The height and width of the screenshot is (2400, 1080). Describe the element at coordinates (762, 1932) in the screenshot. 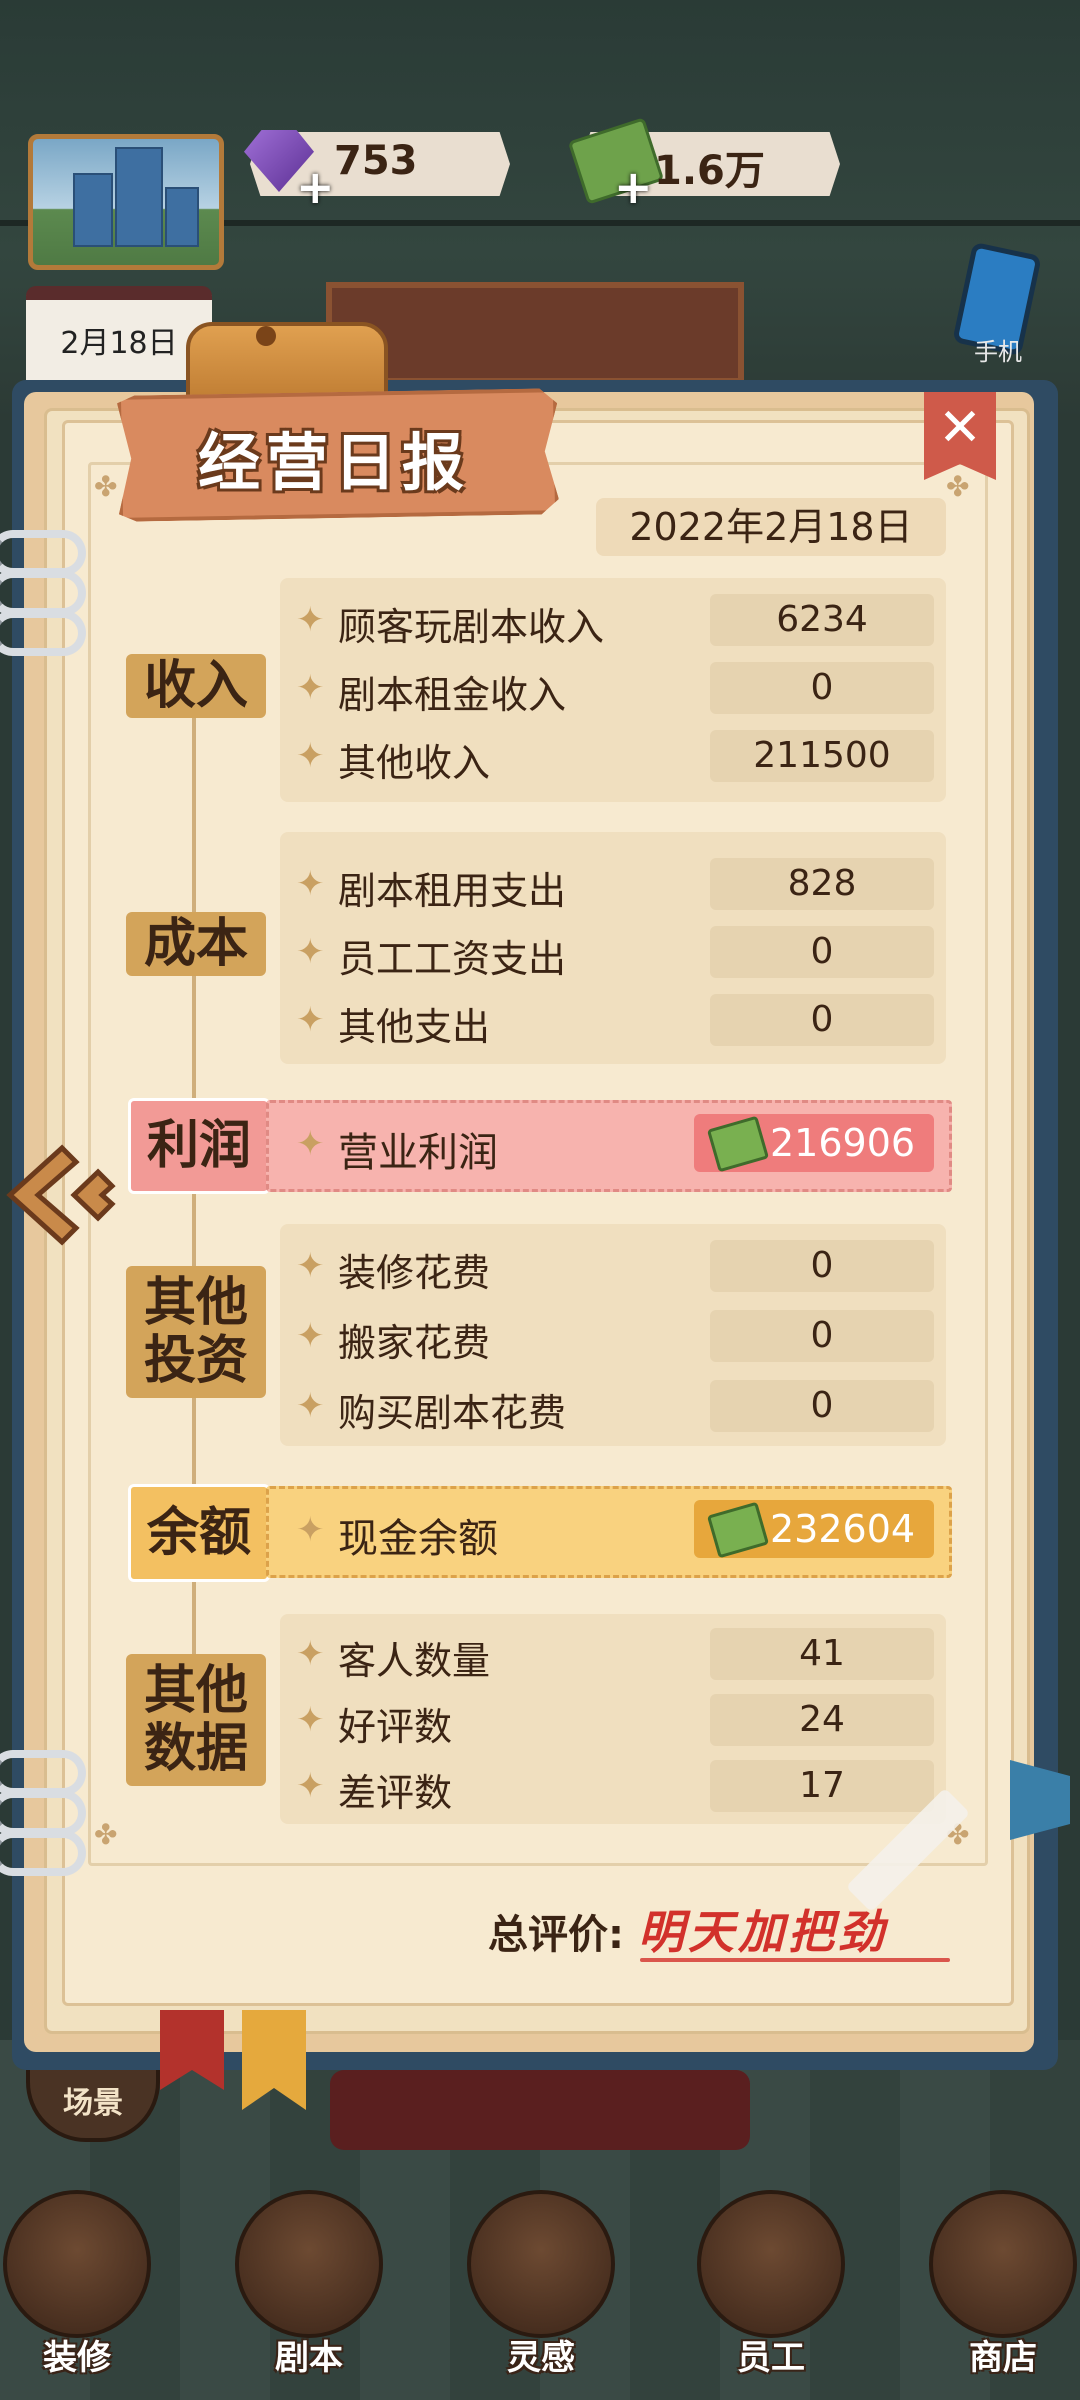

I see `summary-value: 明天加把劲` at that location.